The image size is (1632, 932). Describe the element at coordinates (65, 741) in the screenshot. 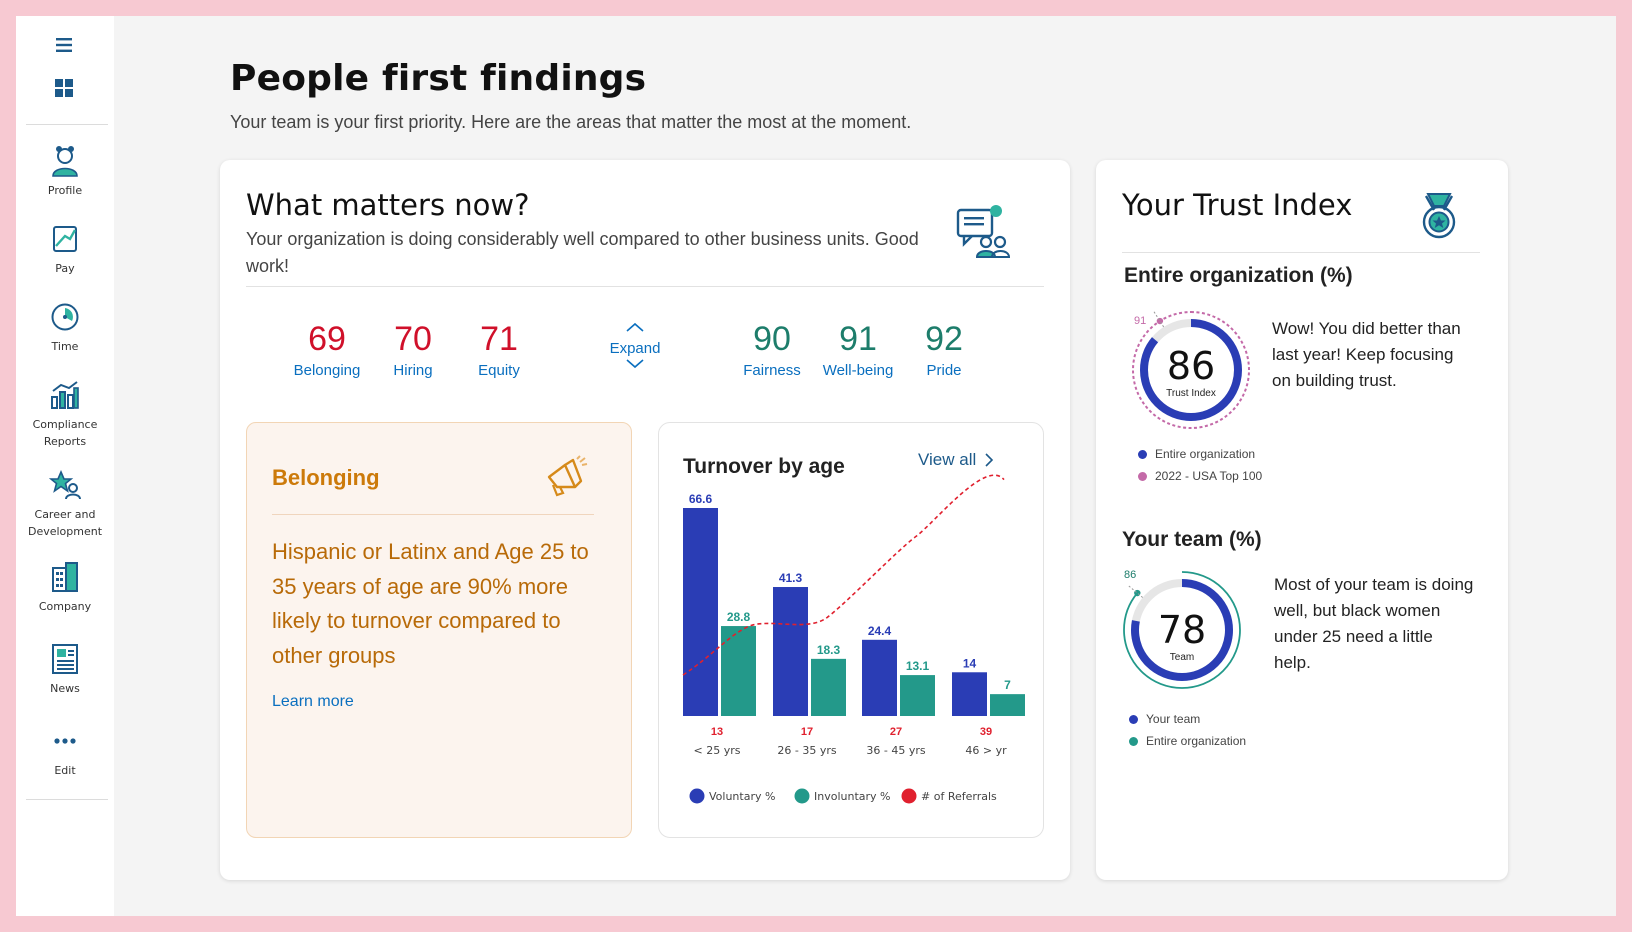

I see `more-icon` at that location.